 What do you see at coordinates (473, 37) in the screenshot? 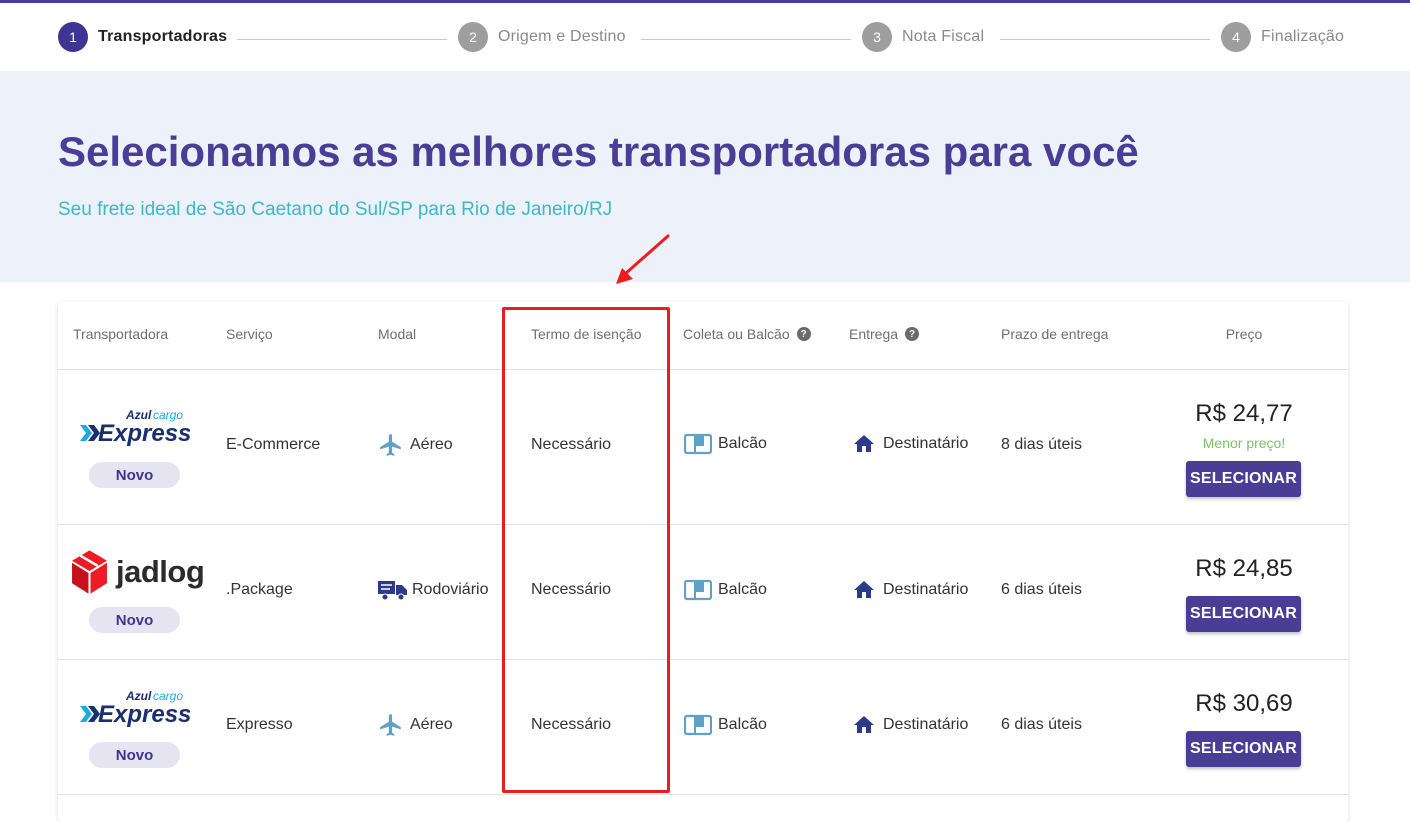
I see `step-number: 2` at bounding box center [473, 37].